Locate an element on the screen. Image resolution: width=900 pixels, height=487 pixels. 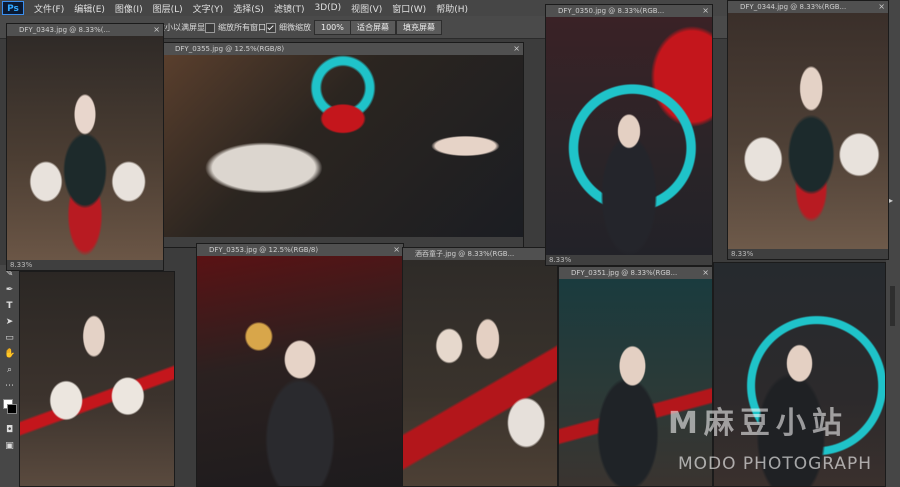
document-window-0343: DFY_0343.jpg @ 8.33%(... × 8.33% is located at coordinates (85, 147).